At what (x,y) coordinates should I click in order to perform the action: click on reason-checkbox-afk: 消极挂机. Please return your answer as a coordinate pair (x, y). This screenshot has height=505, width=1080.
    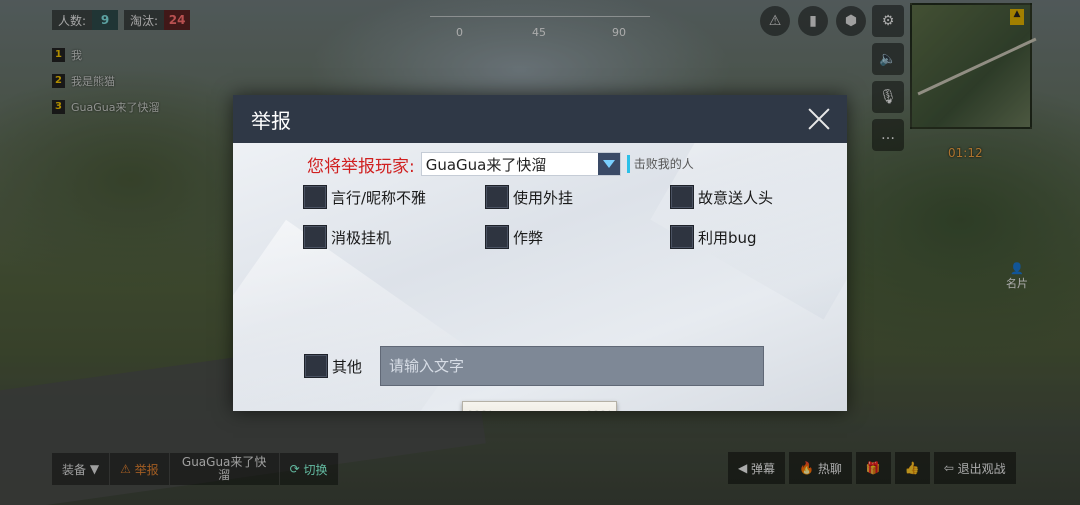
    Looking at the image, I should click on (347, 237).